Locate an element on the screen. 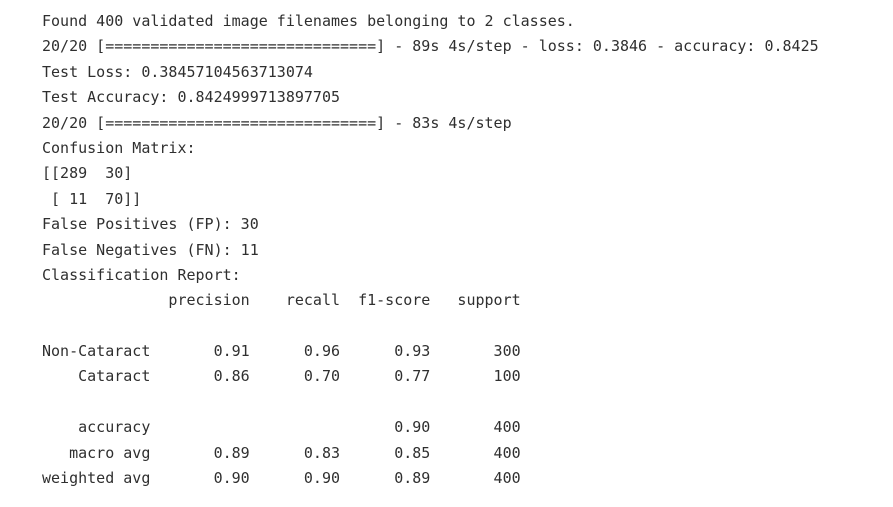  false-negatives-line: False Negatives (FN): 11 is located at coordinates (150, 249).